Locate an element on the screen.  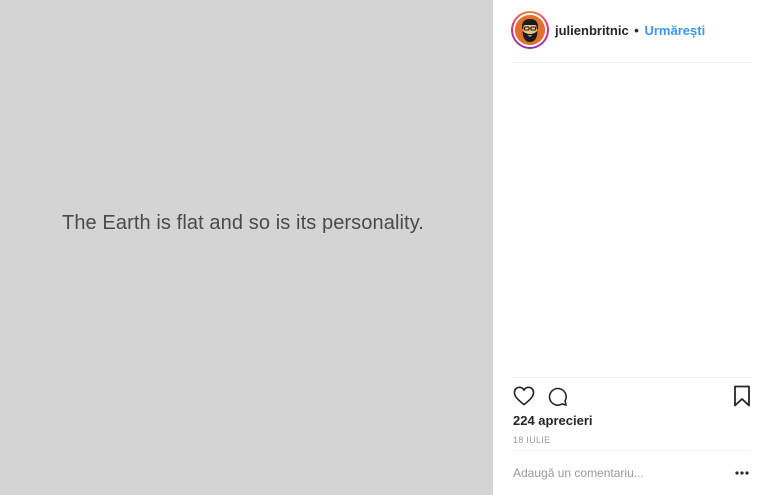
save-button is located at coordinates (742, 396).